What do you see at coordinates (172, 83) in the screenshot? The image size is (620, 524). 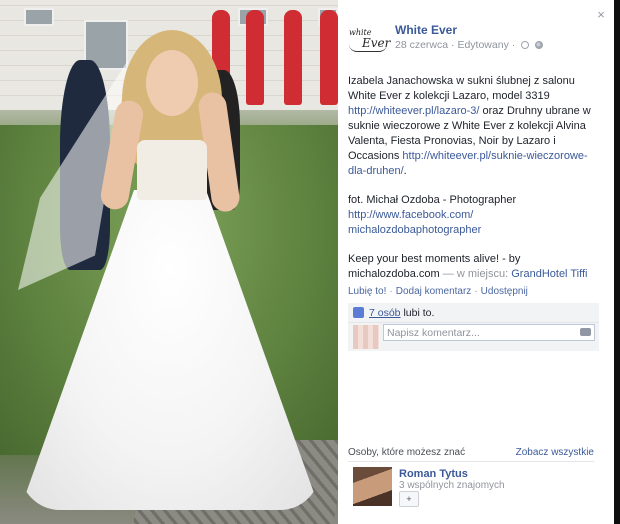 I see `bride-face` at bounding box center [172, 83].